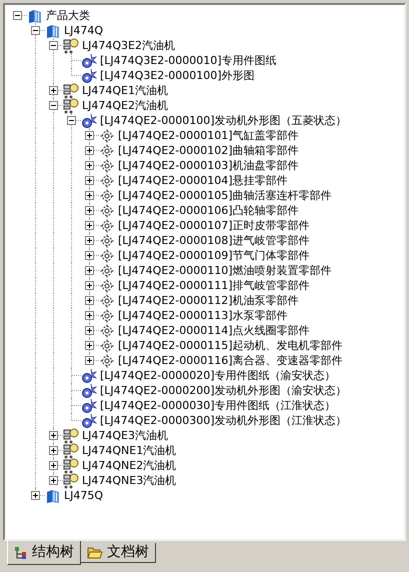  Describe the element at coordinates (188, 60) in the screenshot. I see `tree-item: [LJ474Q3E2-0000010]专用件图纸` at that location.